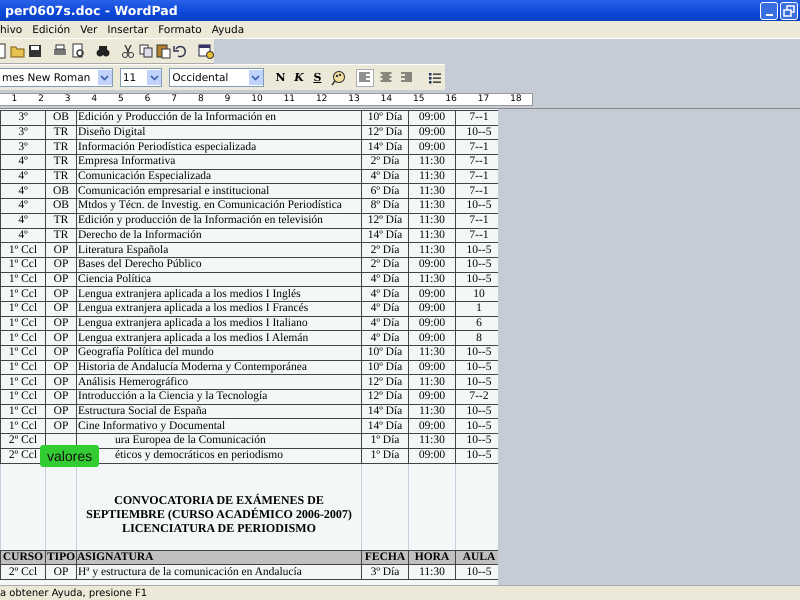 This screenshot has height=600, width=800. What do you see at coordinates (385, 234) in the screenshot?
I see `table-cell: 14º Día` at bounding box center [385, 234].